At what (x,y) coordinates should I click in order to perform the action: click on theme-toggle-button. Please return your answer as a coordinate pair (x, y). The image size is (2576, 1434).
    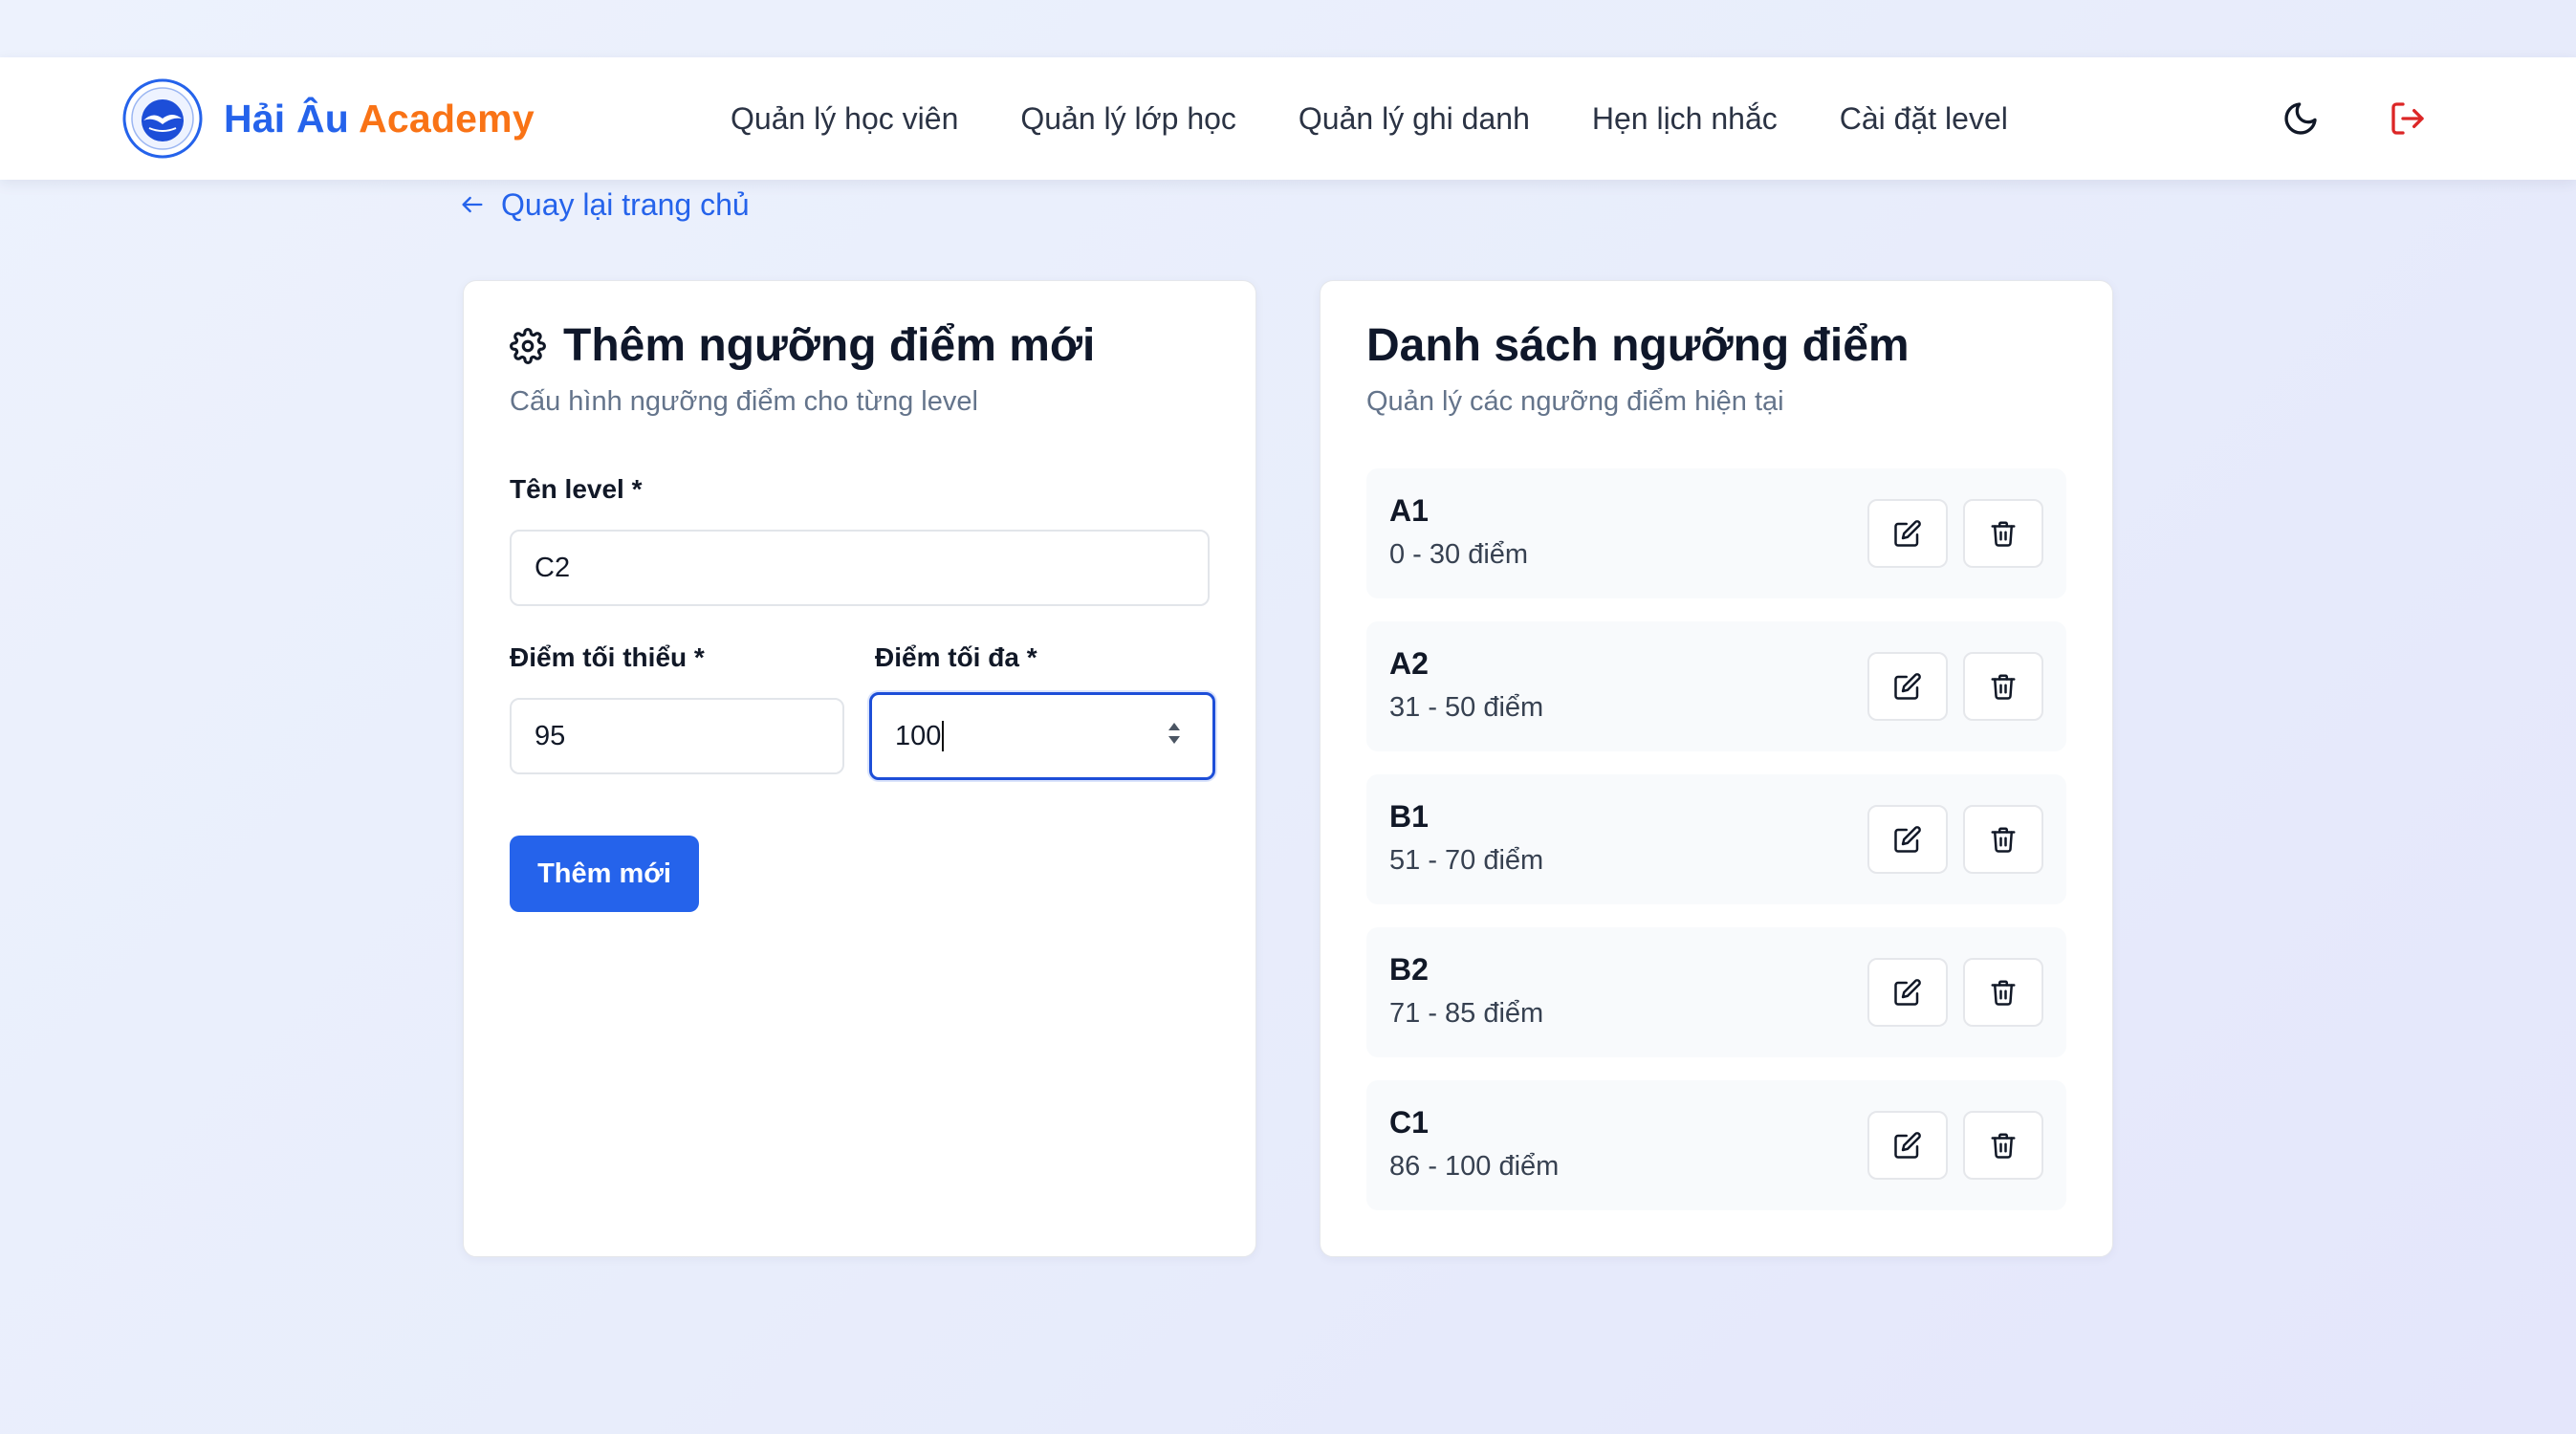
    Looking at the image, I should click on (2300, 118).